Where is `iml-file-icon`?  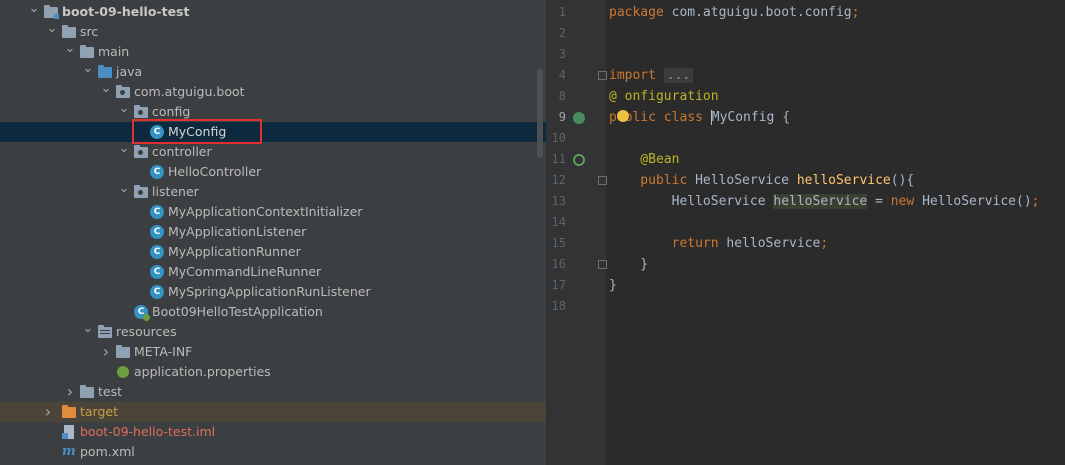
iml-file-icon is located at coordinates (69, 432).